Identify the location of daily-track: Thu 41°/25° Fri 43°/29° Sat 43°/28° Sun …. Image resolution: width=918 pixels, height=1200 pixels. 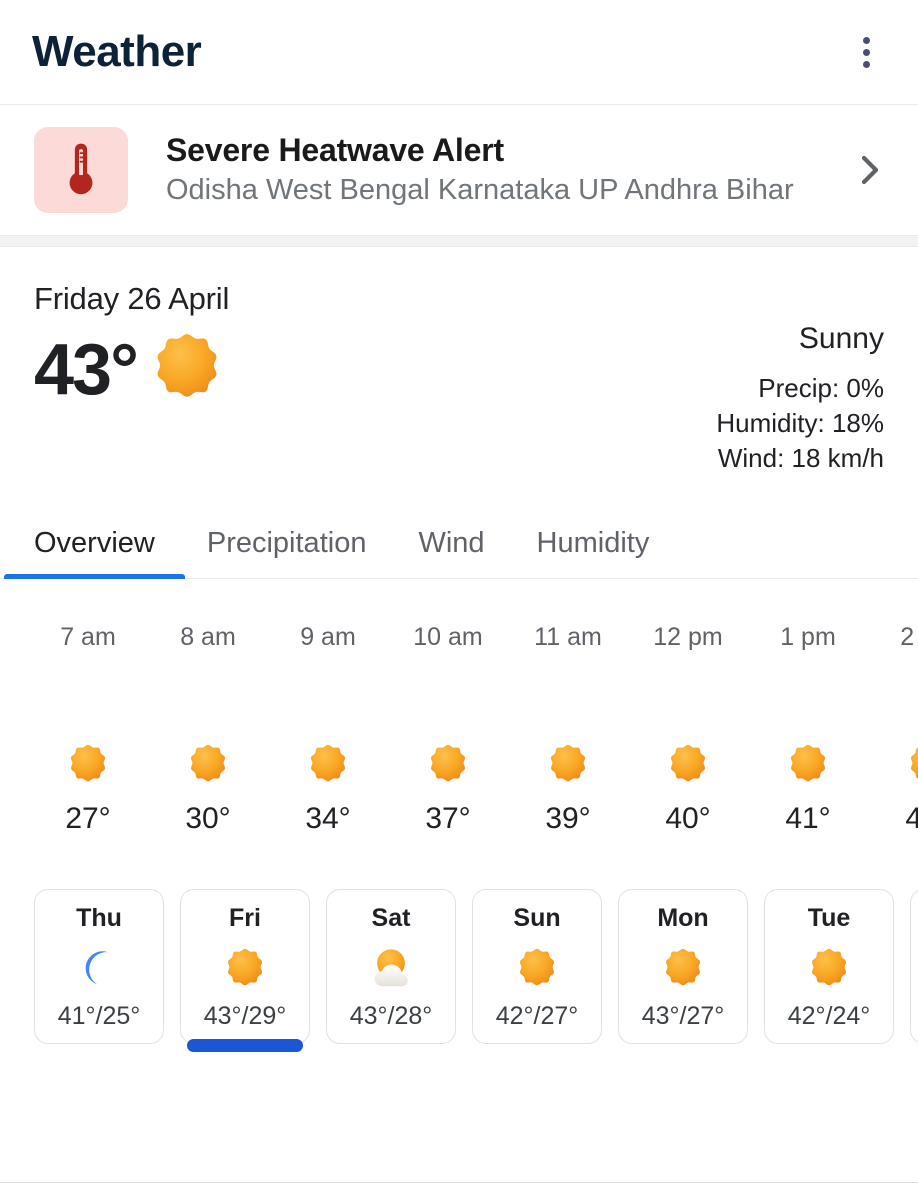
(459, 970).